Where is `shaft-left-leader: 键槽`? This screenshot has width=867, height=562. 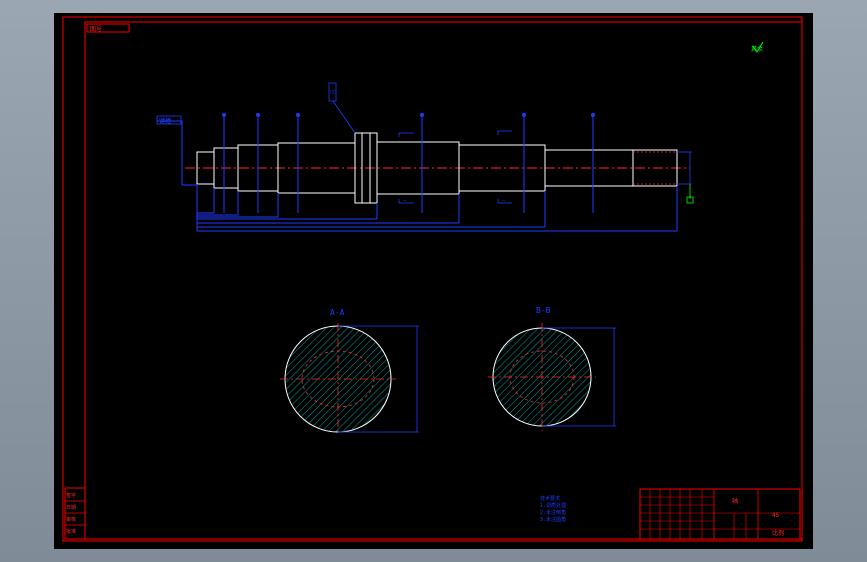
shaft-left-leader: 键槽 is located at coordinates (176, 150).